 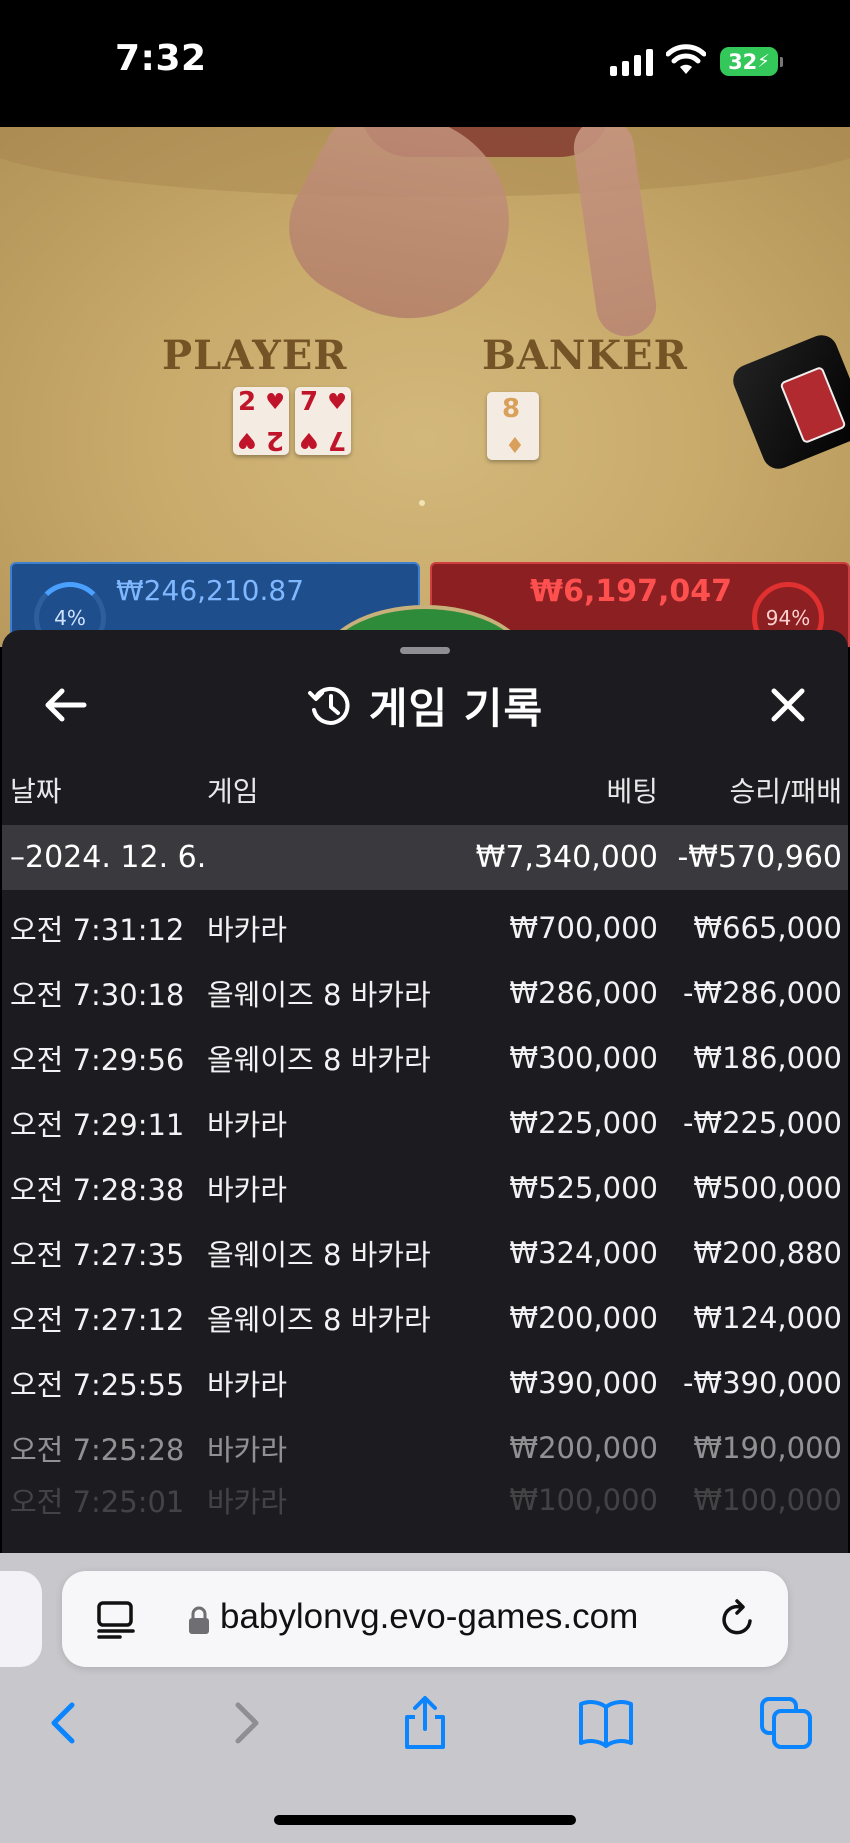 I want to click on banker-table-label: BANKER, so click(x=585, y=355).